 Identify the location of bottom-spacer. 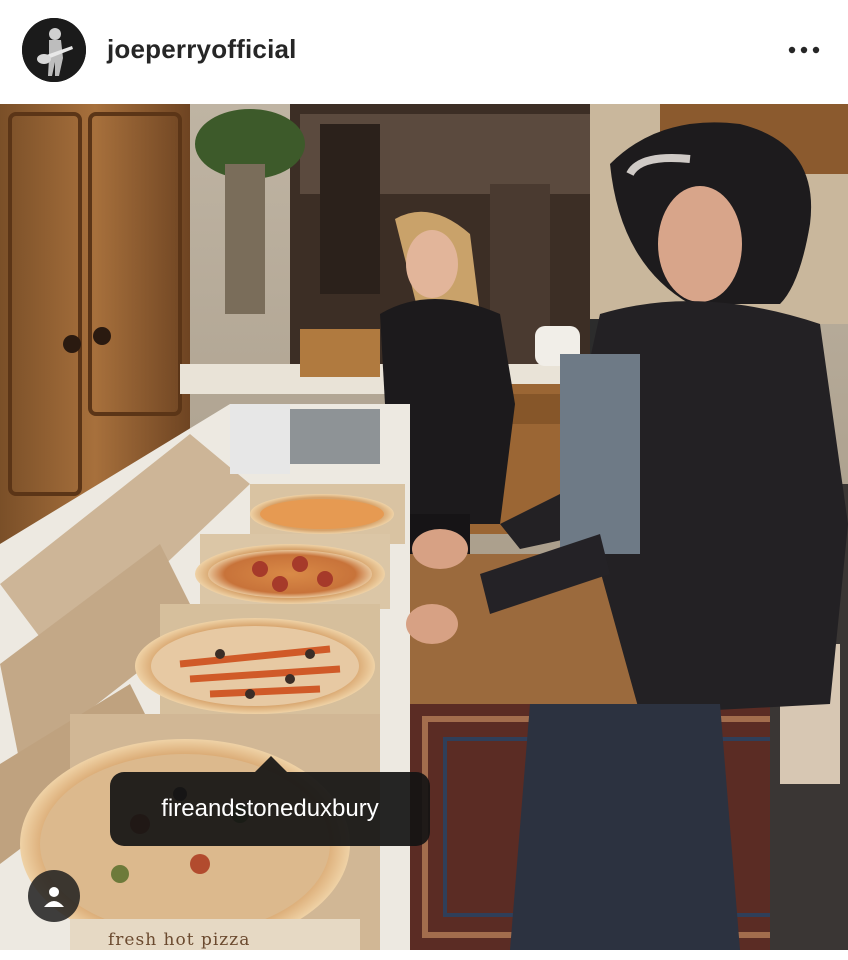
(424, 955).